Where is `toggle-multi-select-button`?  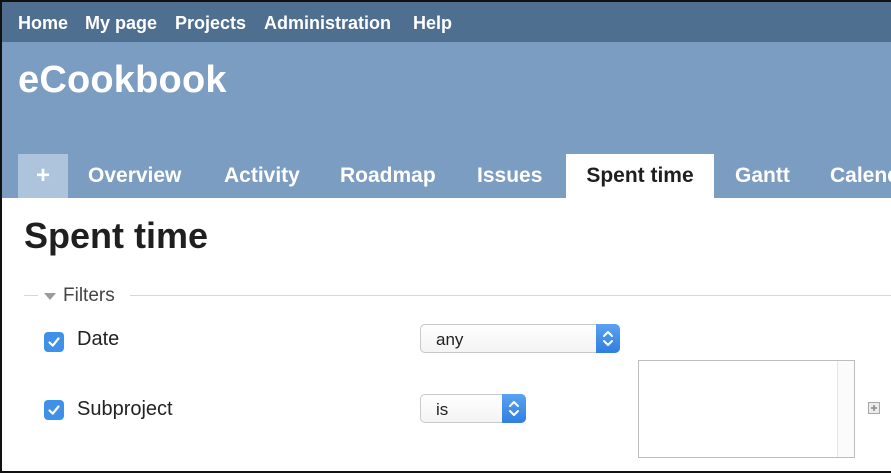 toggle-multi-select-button is located at coordinates (874, 408).